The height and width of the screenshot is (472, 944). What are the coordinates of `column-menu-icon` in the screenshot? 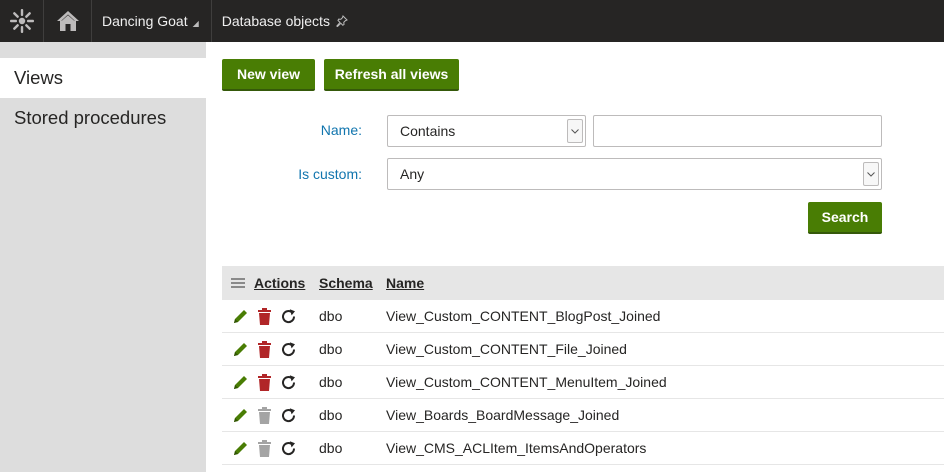 It's located at (238, 283).